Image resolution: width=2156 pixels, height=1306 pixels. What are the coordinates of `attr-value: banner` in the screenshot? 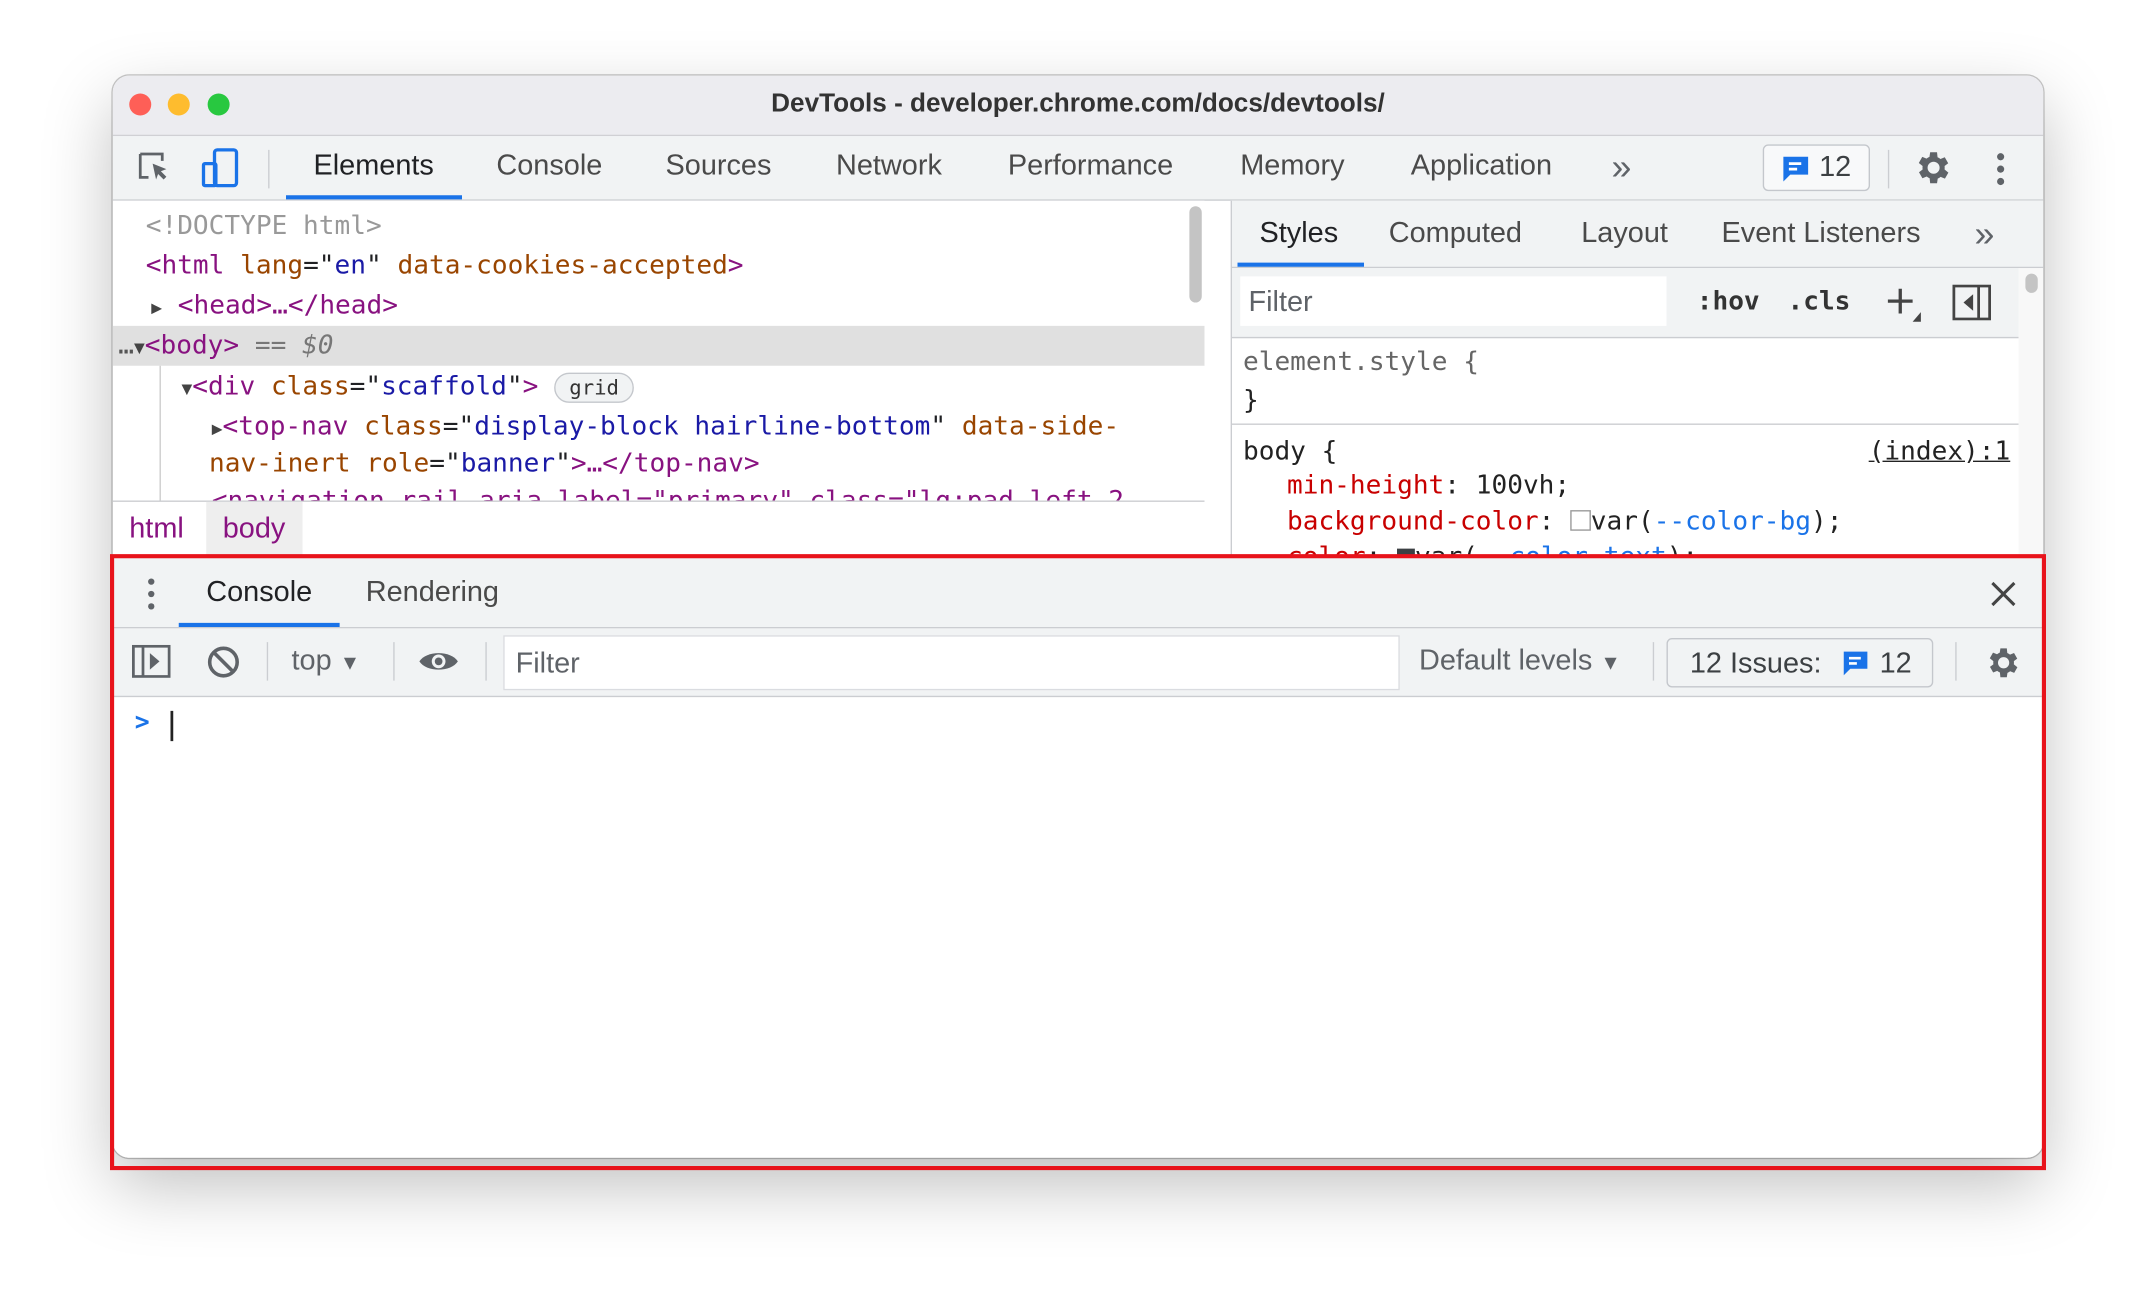 It's located at (508, 463).